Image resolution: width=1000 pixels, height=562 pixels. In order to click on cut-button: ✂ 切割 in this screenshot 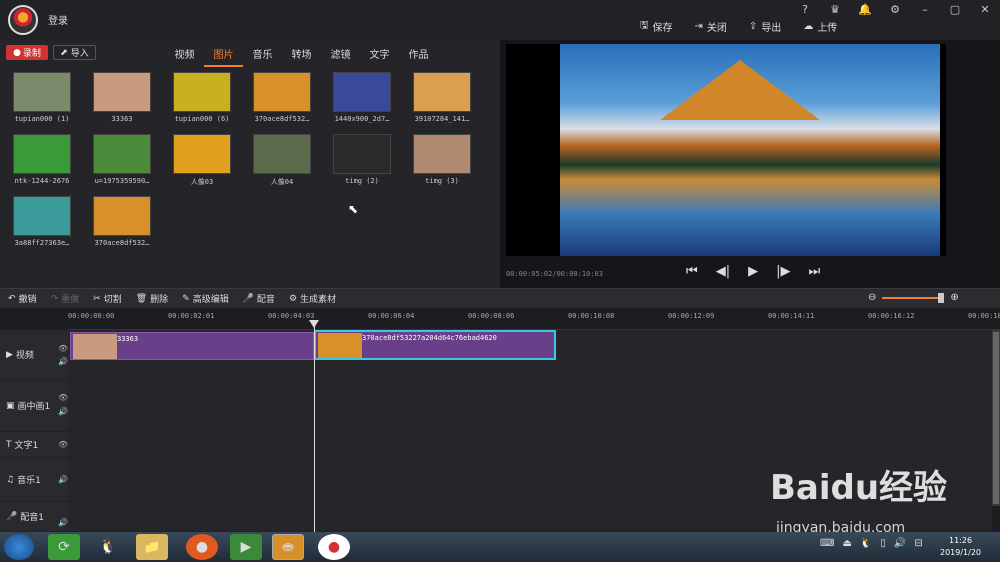, I will do `click(107, 299)`.